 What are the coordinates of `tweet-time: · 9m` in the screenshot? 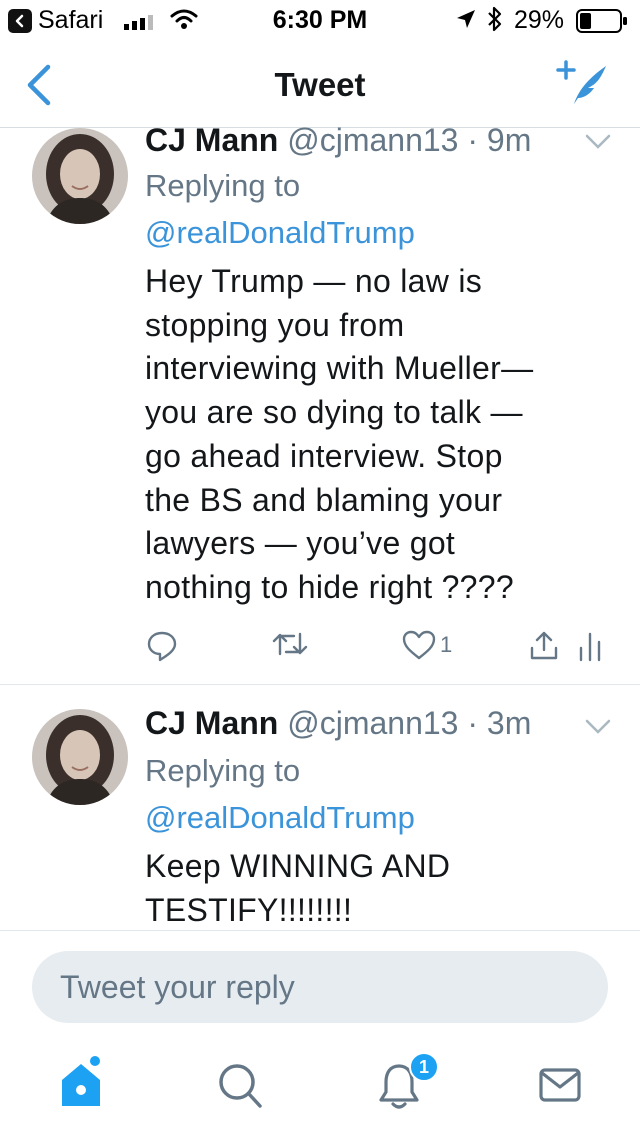 It's located at (499, 140).